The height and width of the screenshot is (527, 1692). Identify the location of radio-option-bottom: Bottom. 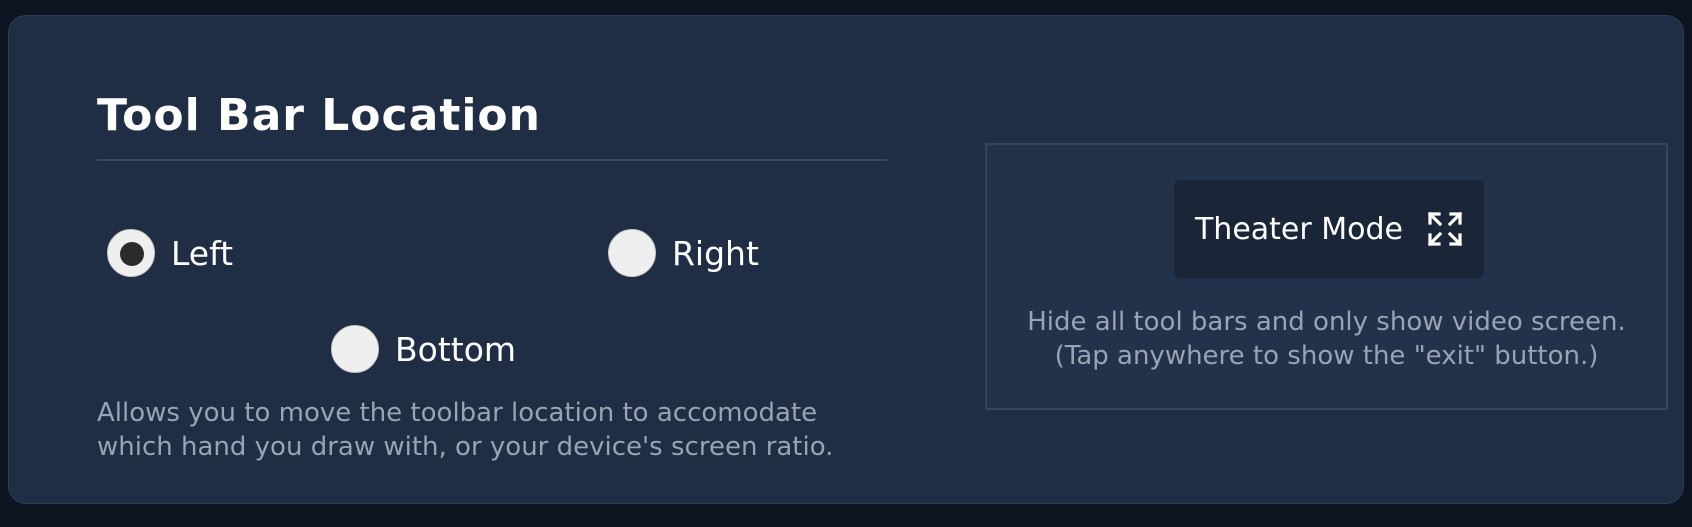
(423, 349).